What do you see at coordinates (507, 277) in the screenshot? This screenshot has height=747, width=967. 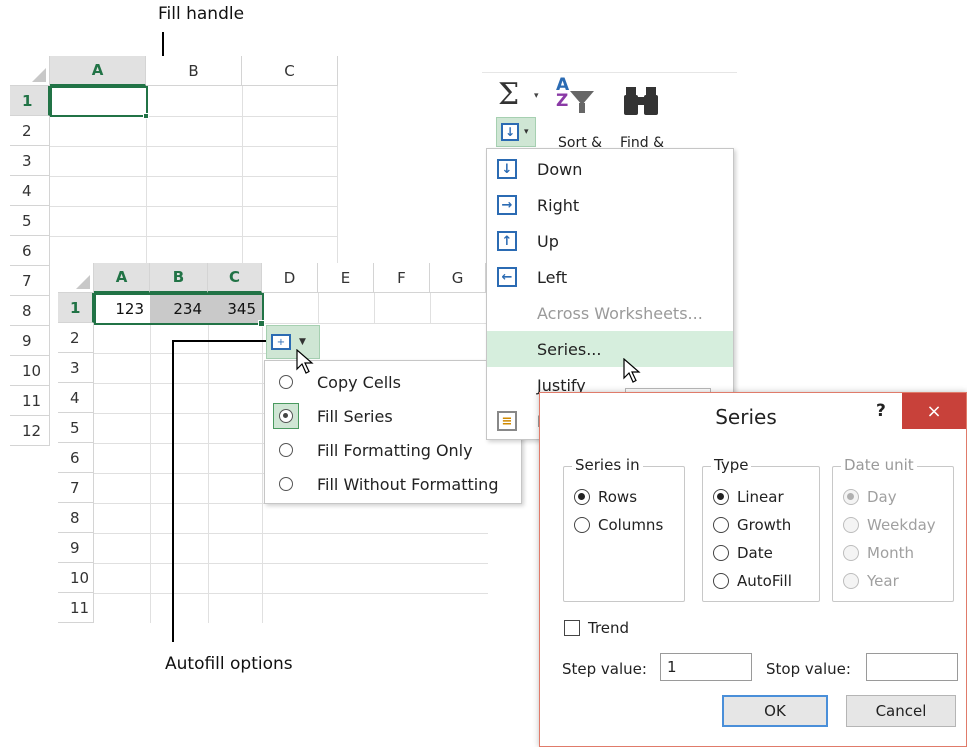 I see `fill-left-icon: ←` at bounding box center [507, 277].